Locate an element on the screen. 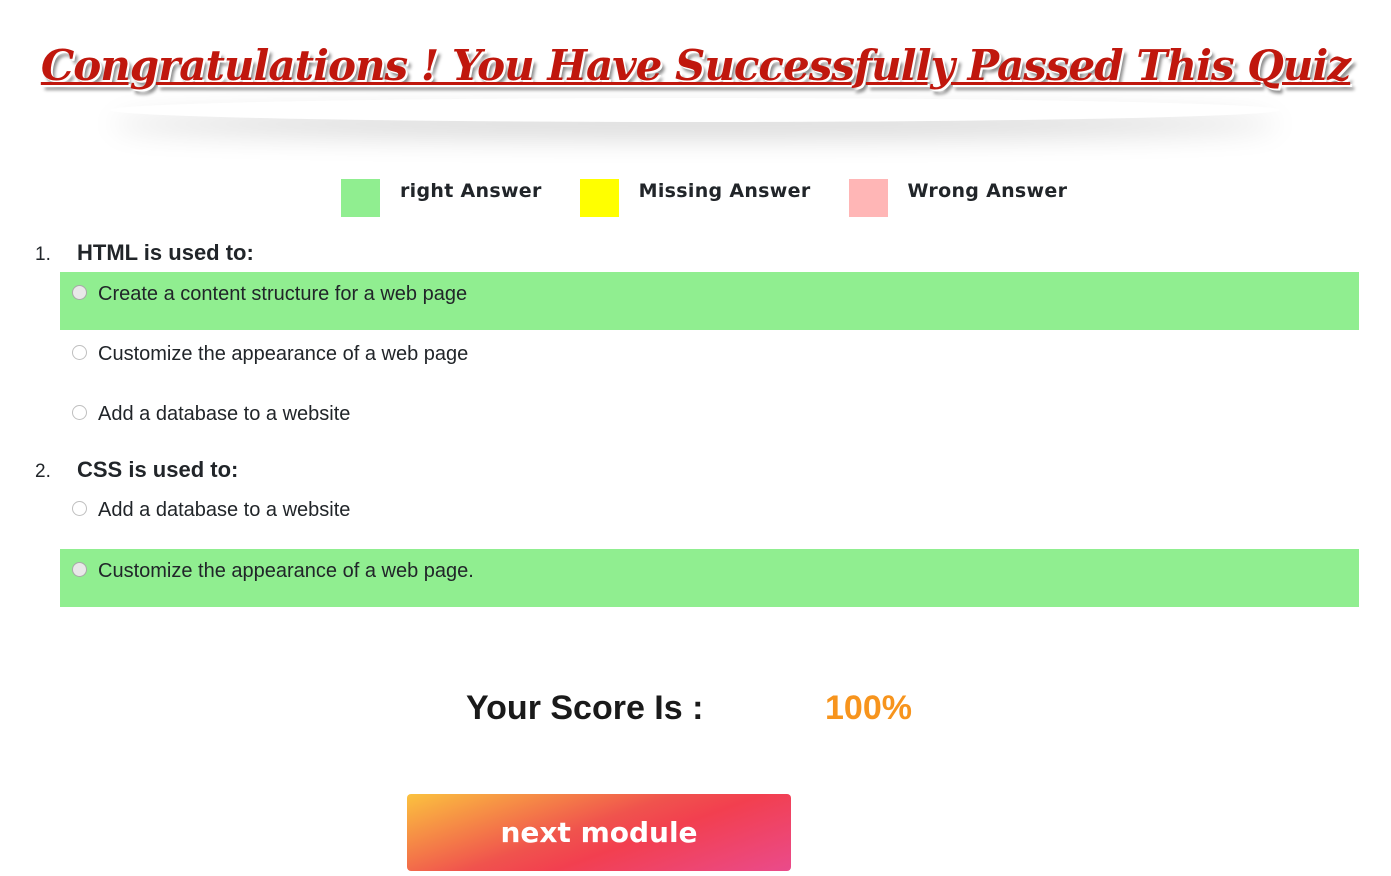 Image resolution: width=1391 pixels, height=876 pixels. legend-item-missing: Missing Answer is located at coordinates (714, 198).